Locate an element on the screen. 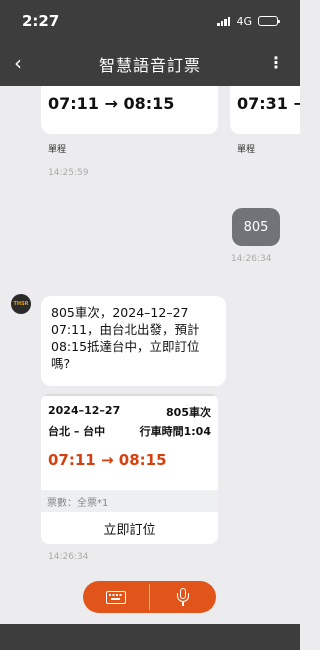 This screenshot has height=650, width=320. keyboard-button is located at coordinates (116, 597).